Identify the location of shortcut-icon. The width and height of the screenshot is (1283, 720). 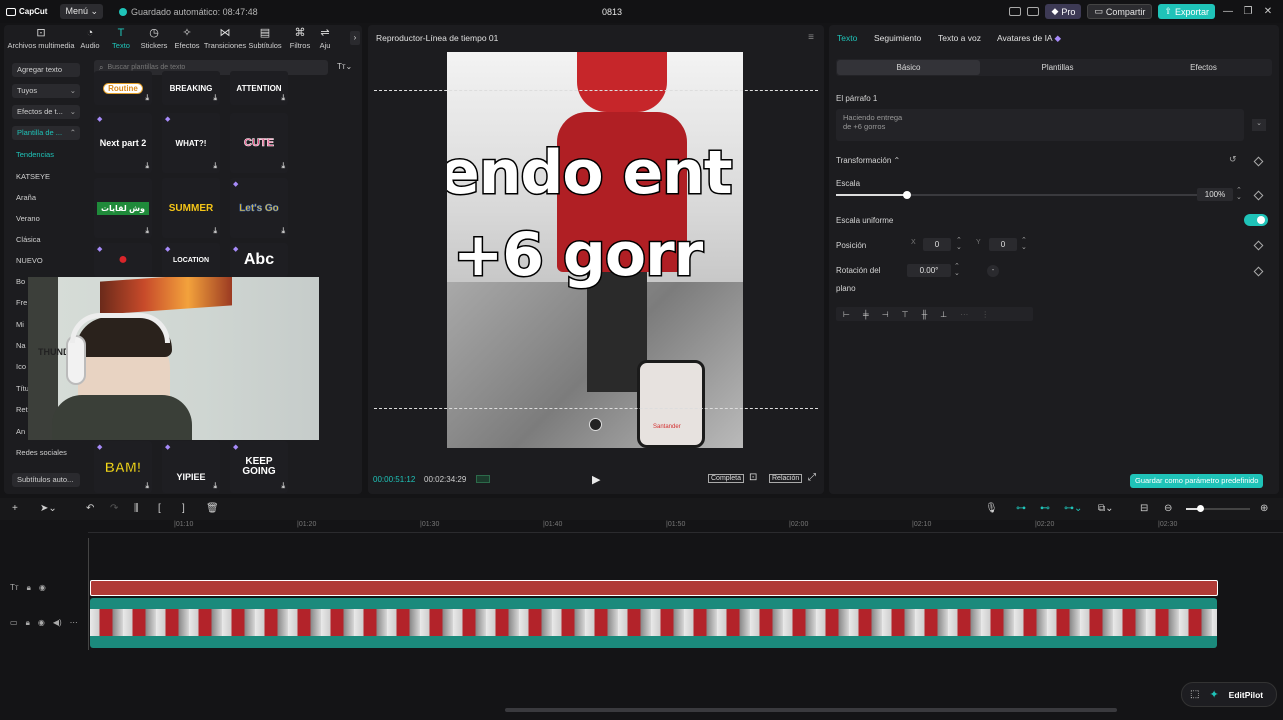
(1033, 11).